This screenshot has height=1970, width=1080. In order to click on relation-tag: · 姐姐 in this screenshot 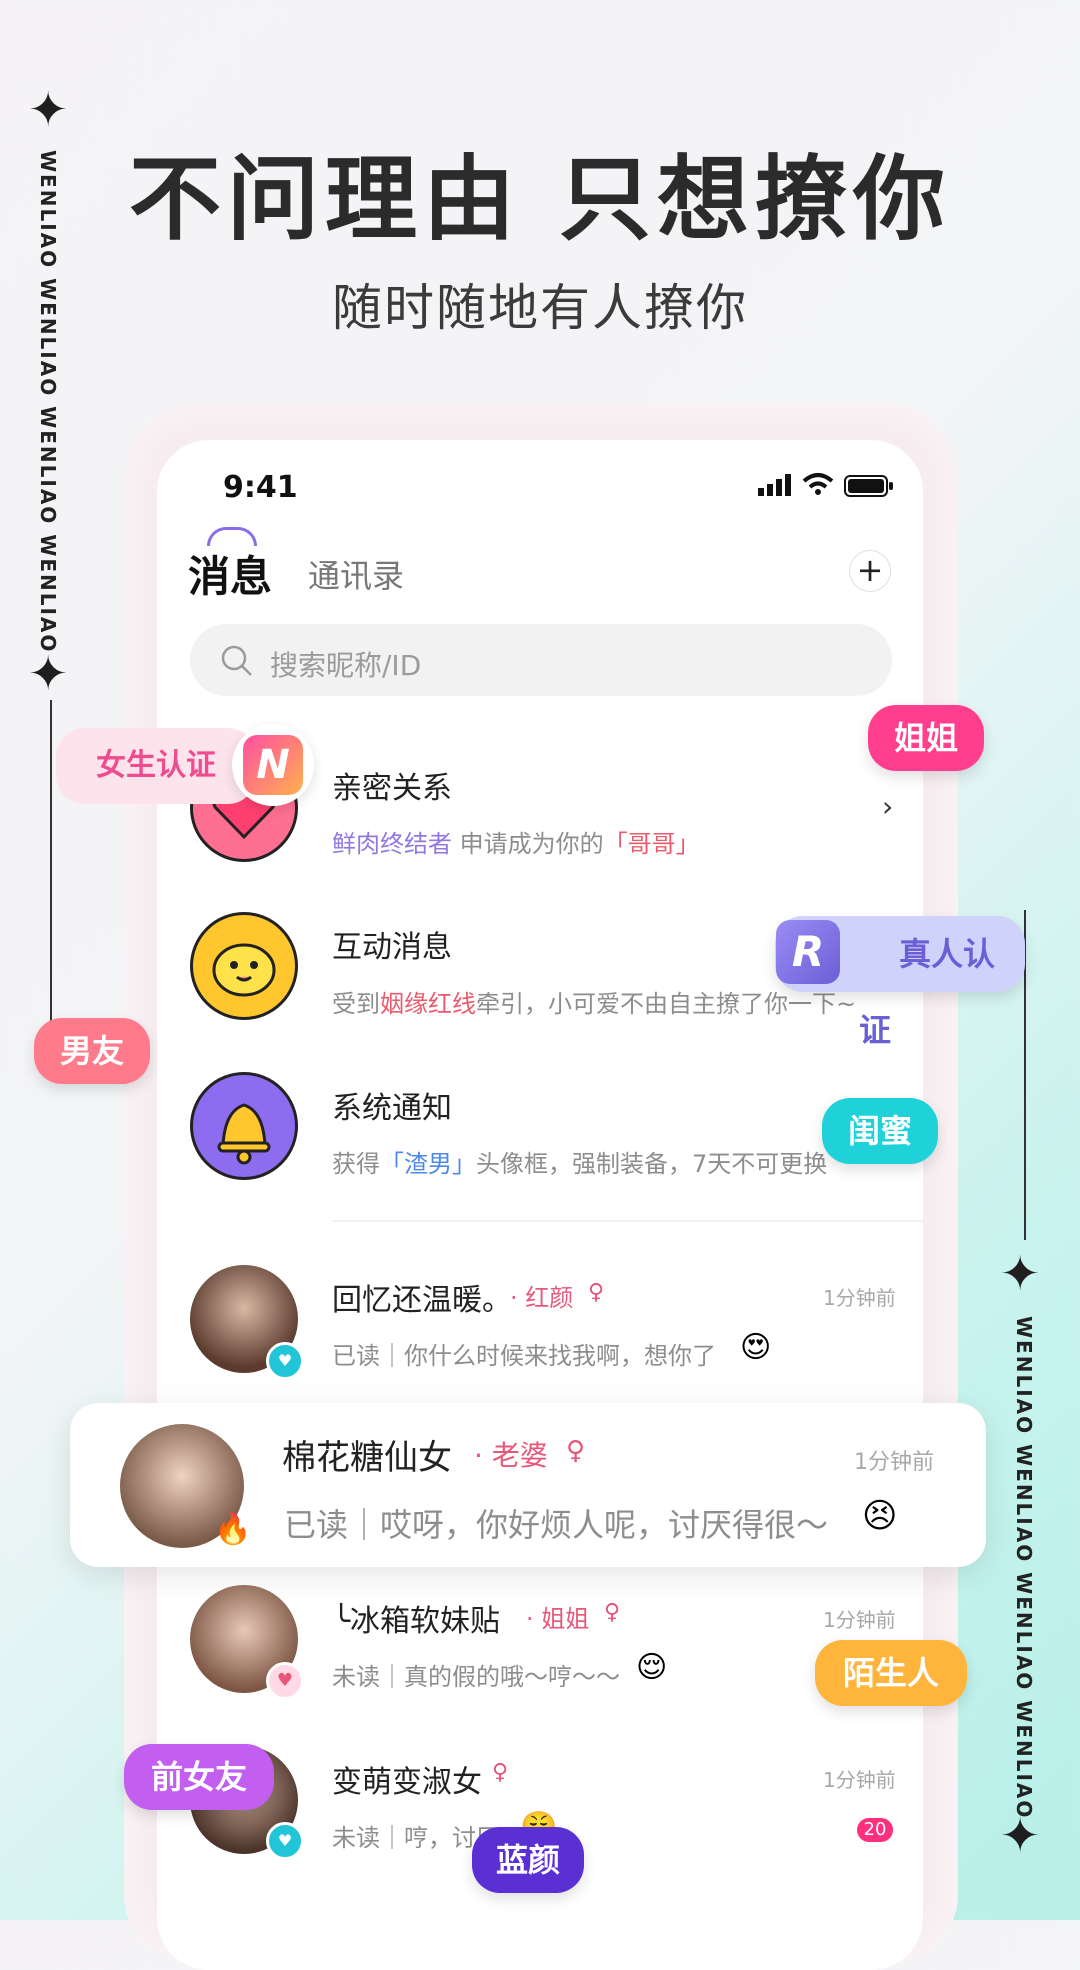, I will do `click(558, 1619)`.